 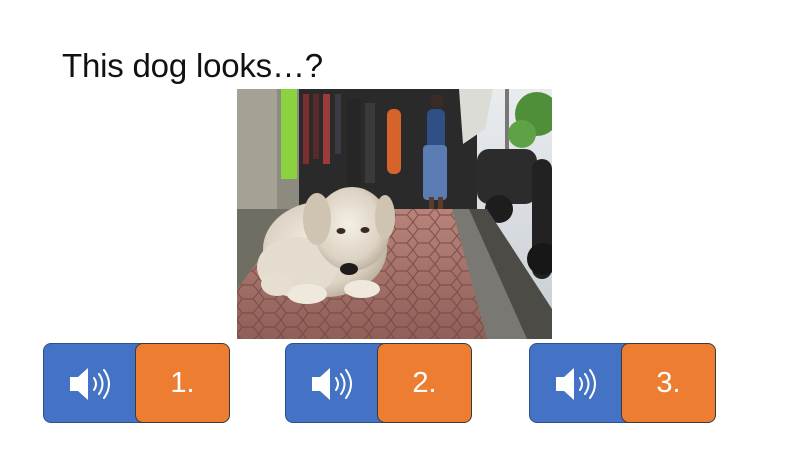 I want to click on answer-number-button-1: 1., so click(x=182, y=383).